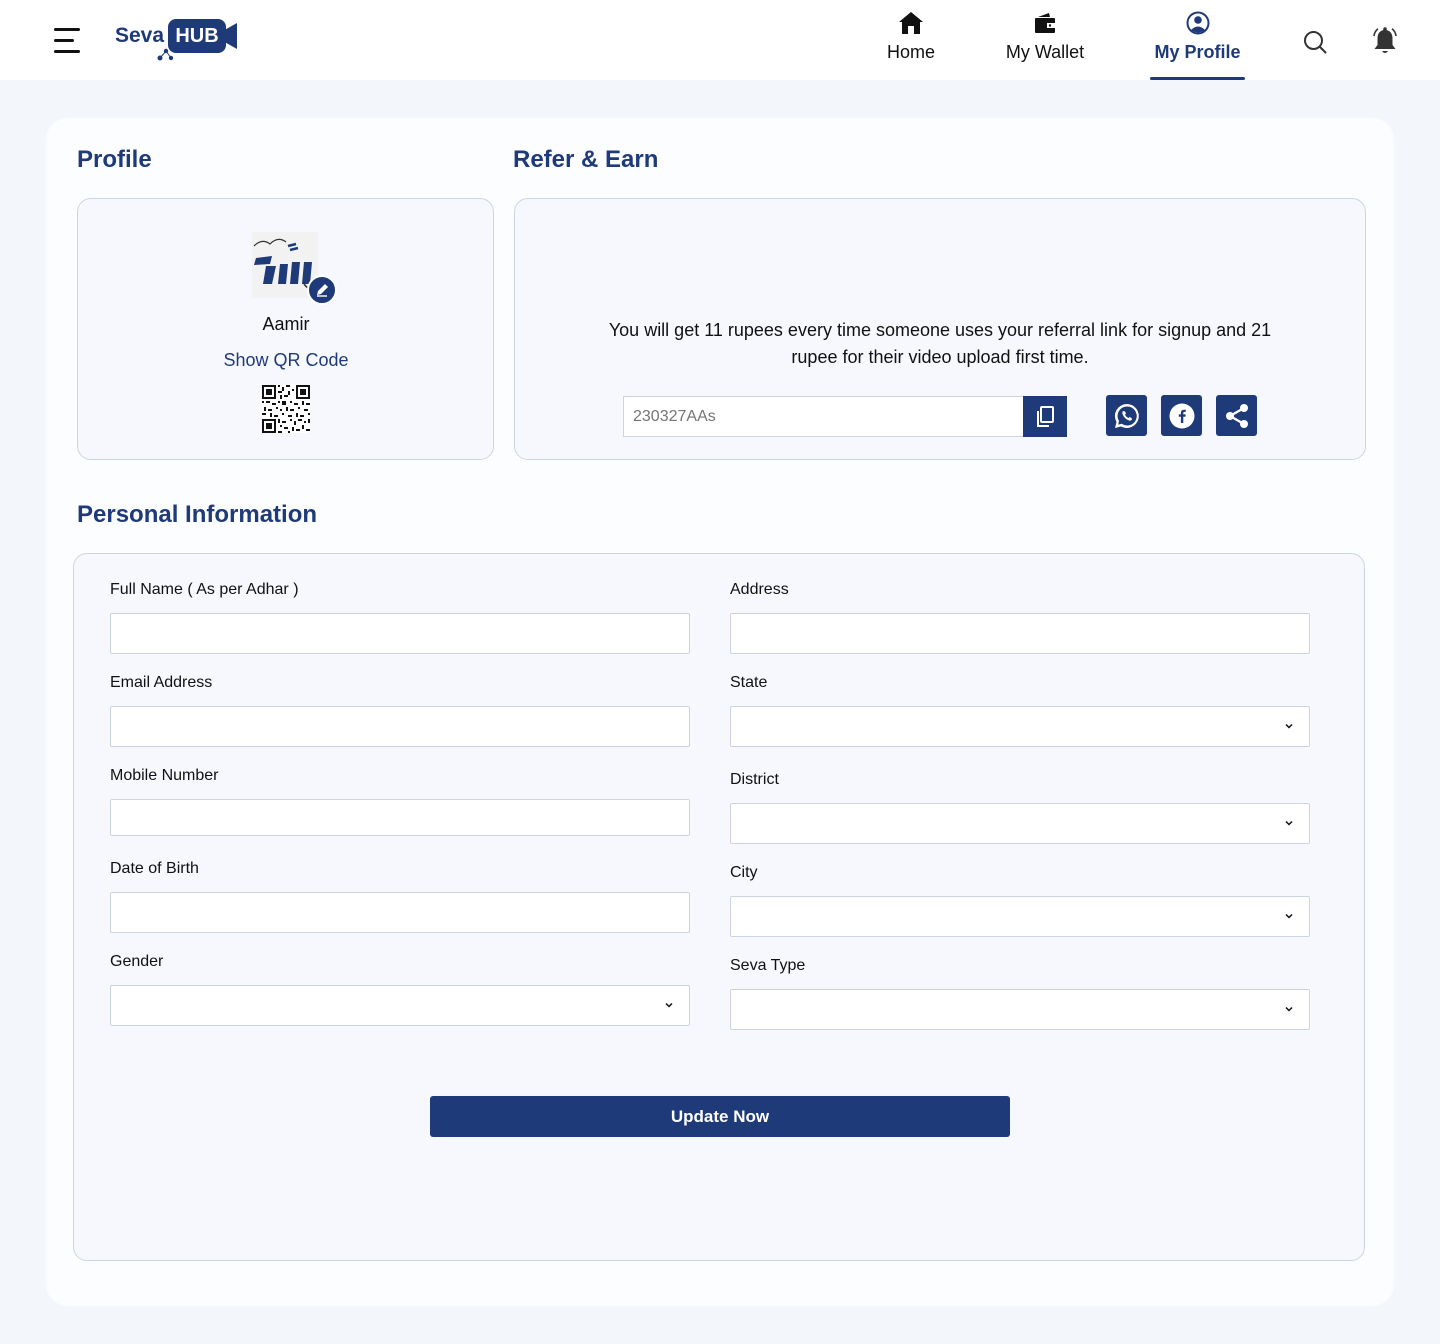 This screenshot has width=1440, height=1344. What do you see at coordinates (823, 416) in the screenshot?
I see `referral-code-input` at bounding box center [823, 416].